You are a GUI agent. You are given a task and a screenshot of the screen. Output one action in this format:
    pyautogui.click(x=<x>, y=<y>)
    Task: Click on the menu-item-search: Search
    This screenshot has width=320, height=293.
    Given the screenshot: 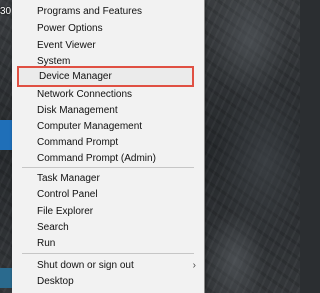 What is the action you would take?
    pyautogui.click(x=108, y=227)
    